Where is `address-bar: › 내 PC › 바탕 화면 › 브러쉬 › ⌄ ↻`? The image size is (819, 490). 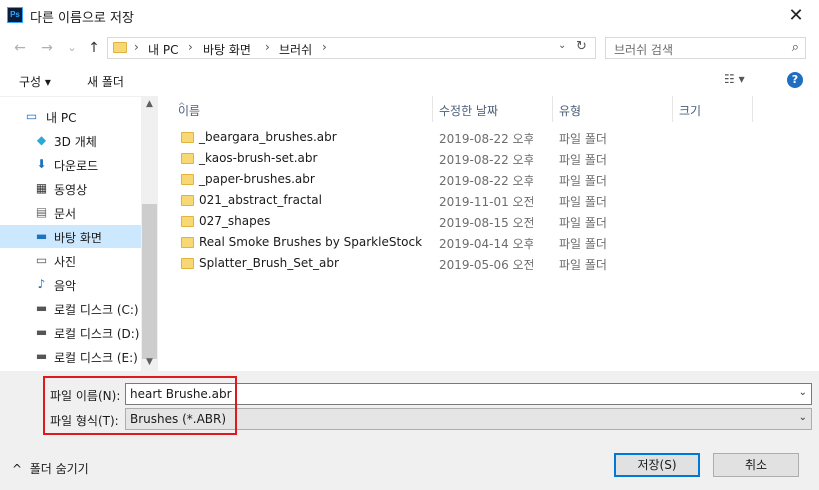
address-bar: › 내 PC › 바탕 화면 › 브러쉬 › ⌄ ↻ is located at coordinates (351, 48).